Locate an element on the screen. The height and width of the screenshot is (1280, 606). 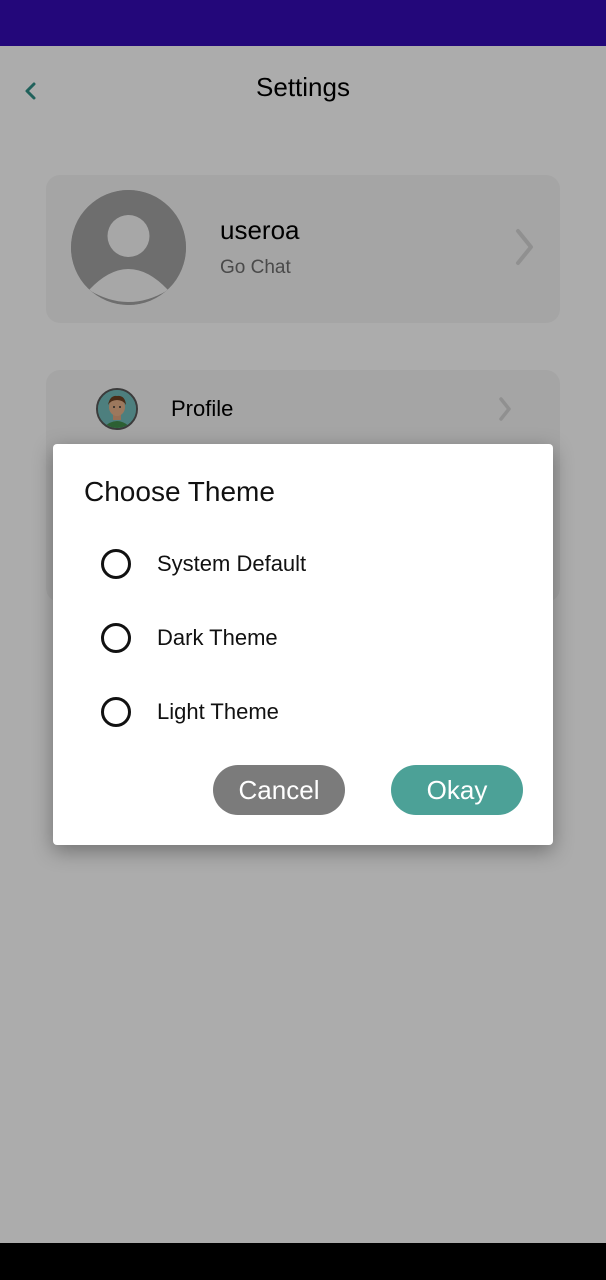
dialog-title: Choose Theme is located at coordinates (179, 491).